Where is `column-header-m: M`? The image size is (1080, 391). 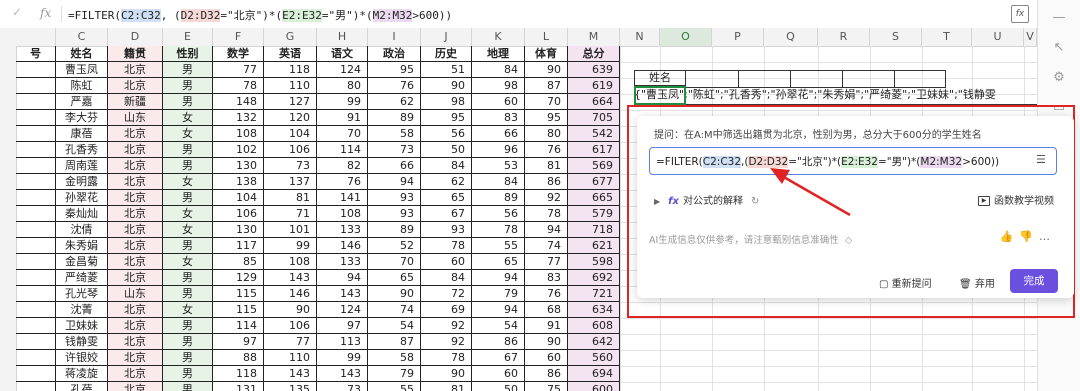
column-header-m: M is located at coordinates (594, 37).